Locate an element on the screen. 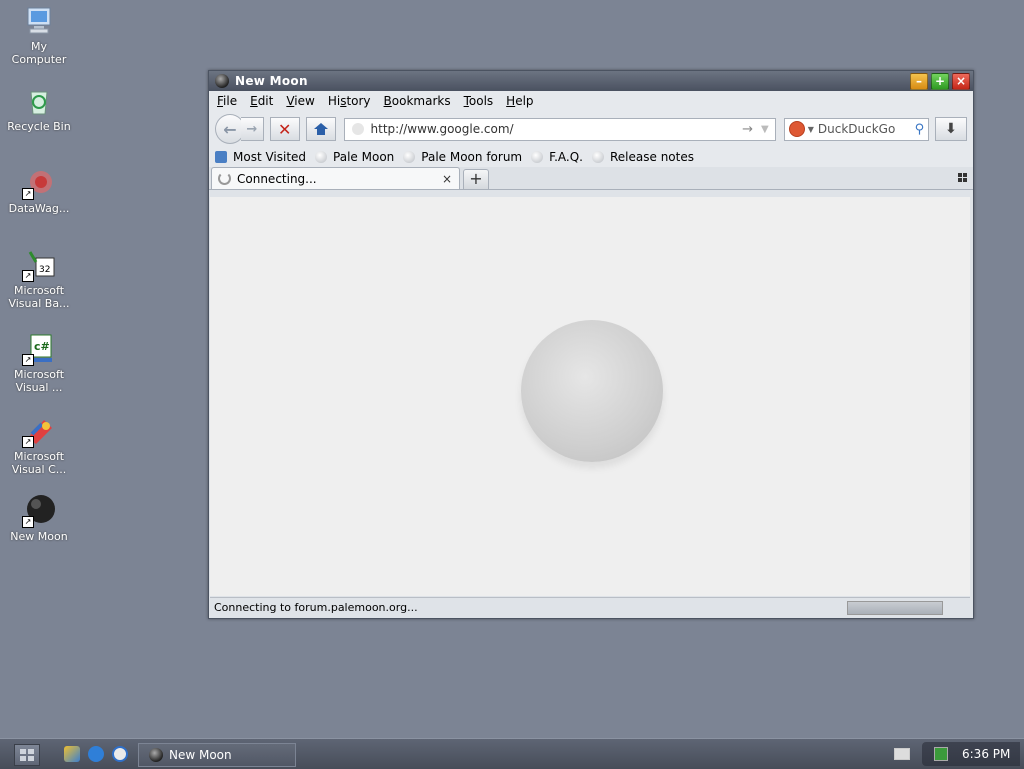 The width and height of the screenshot is (1024, 769). search-icon: ⚲ is located at coordinates (920, 129).